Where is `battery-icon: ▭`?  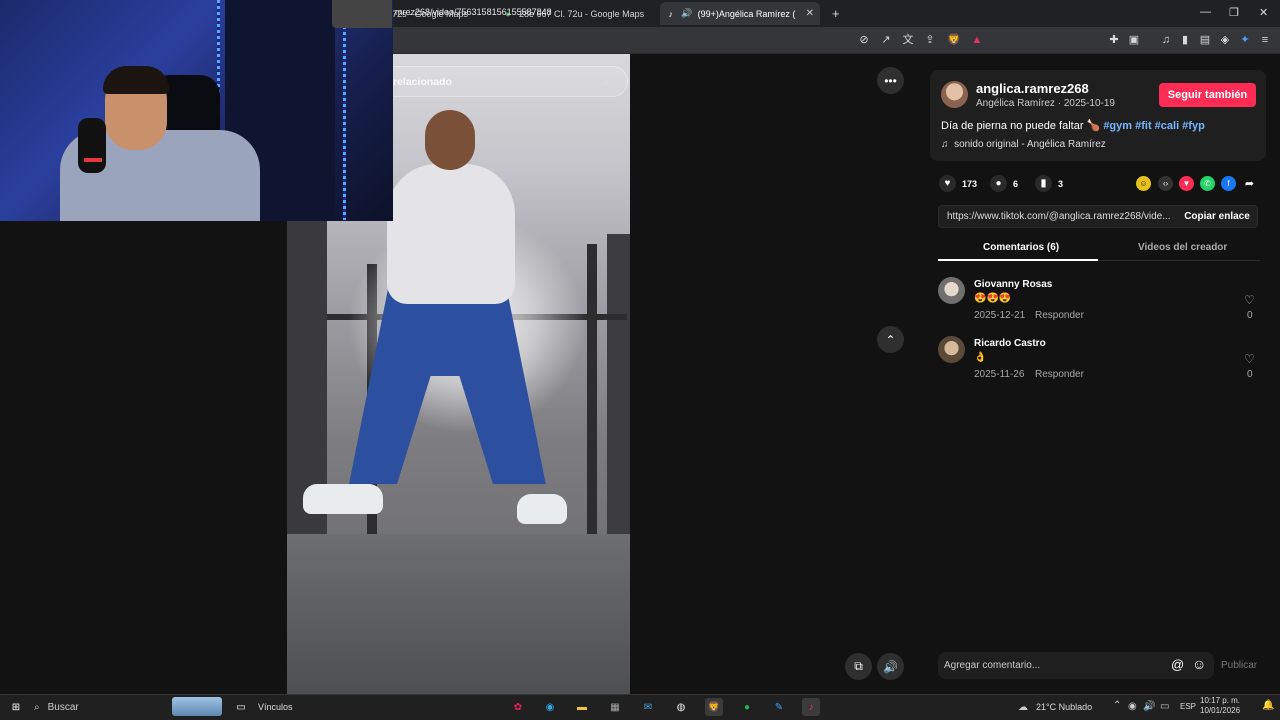 battery-icon: ▭ is located at coordinates (1164, 706).